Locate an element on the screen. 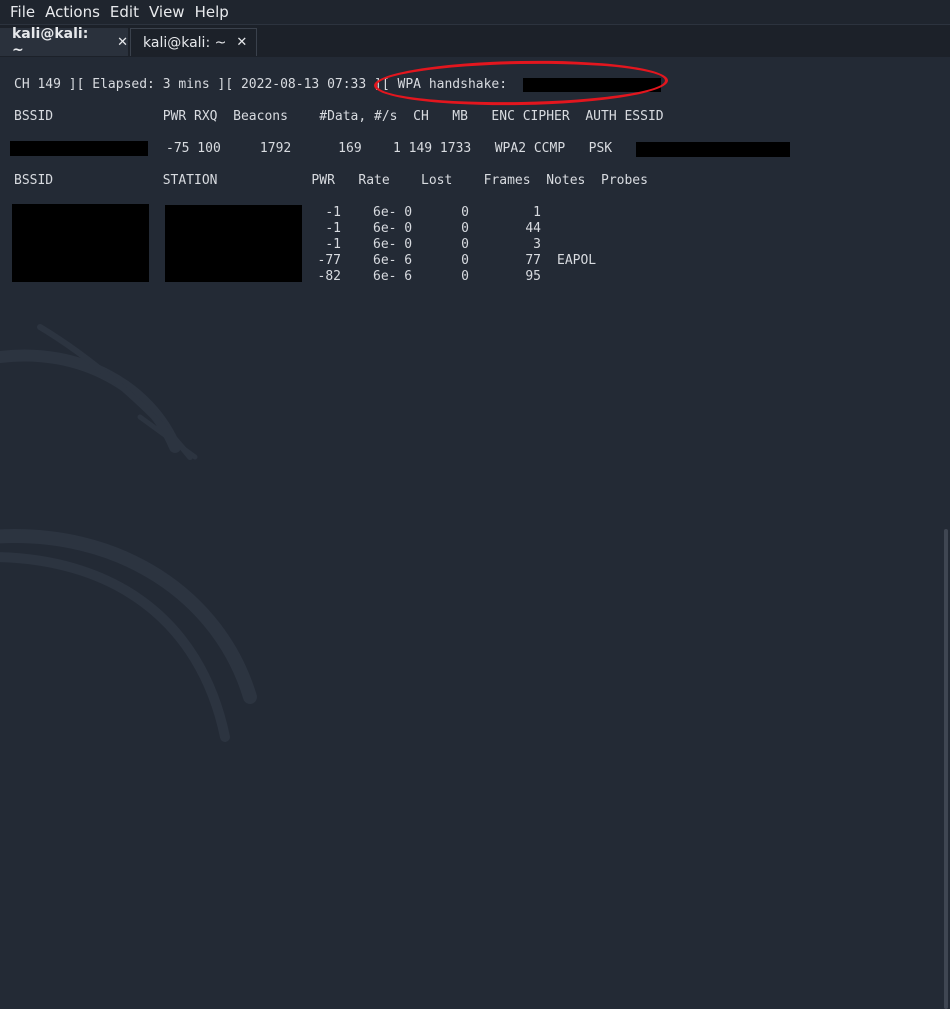  menu-actions: Actions is located at coordinates (75, 12).